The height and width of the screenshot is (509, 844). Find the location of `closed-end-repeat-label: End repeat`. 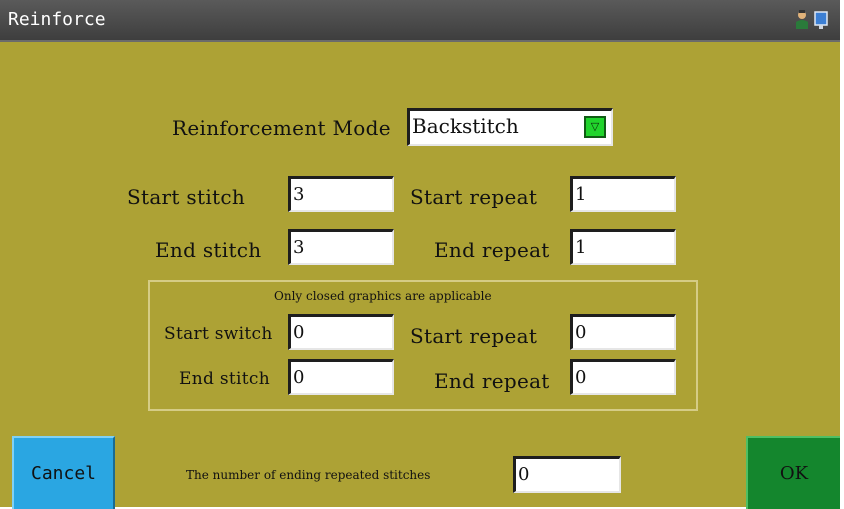

closed-end-repeat-label: End repeat is located at coordinates (492, 381).